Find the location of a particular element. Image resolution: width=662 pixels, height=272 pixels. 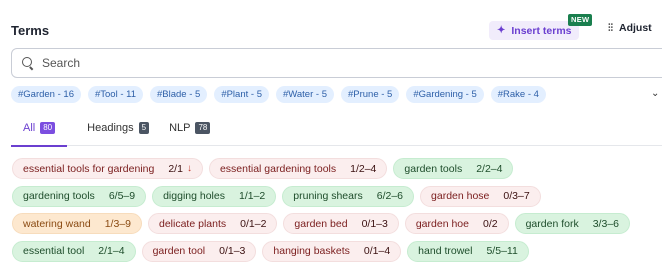

term-chip: digging holes 1/1–2 is located at coordinates (214, 196).